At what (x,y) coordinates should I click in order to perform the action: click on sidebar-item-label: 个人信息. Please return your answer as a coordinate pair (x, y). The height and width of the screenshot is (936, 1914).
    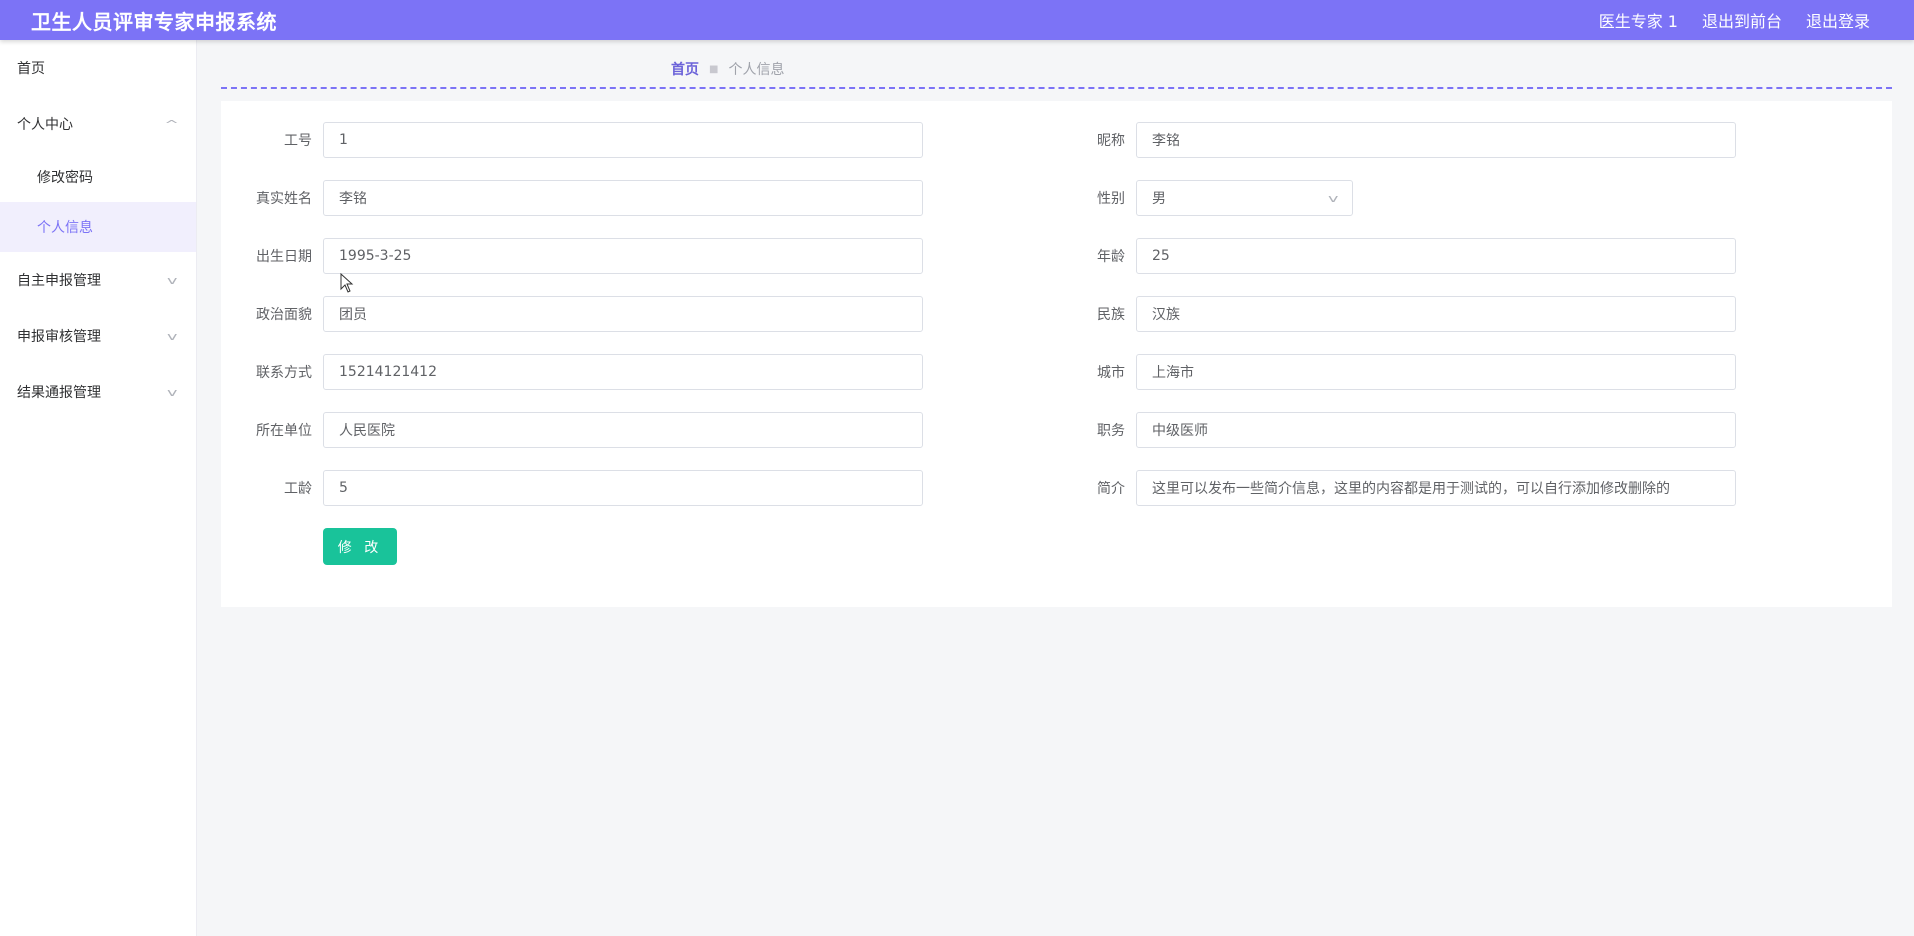
    Looking at the image, I should click on (65, 228).